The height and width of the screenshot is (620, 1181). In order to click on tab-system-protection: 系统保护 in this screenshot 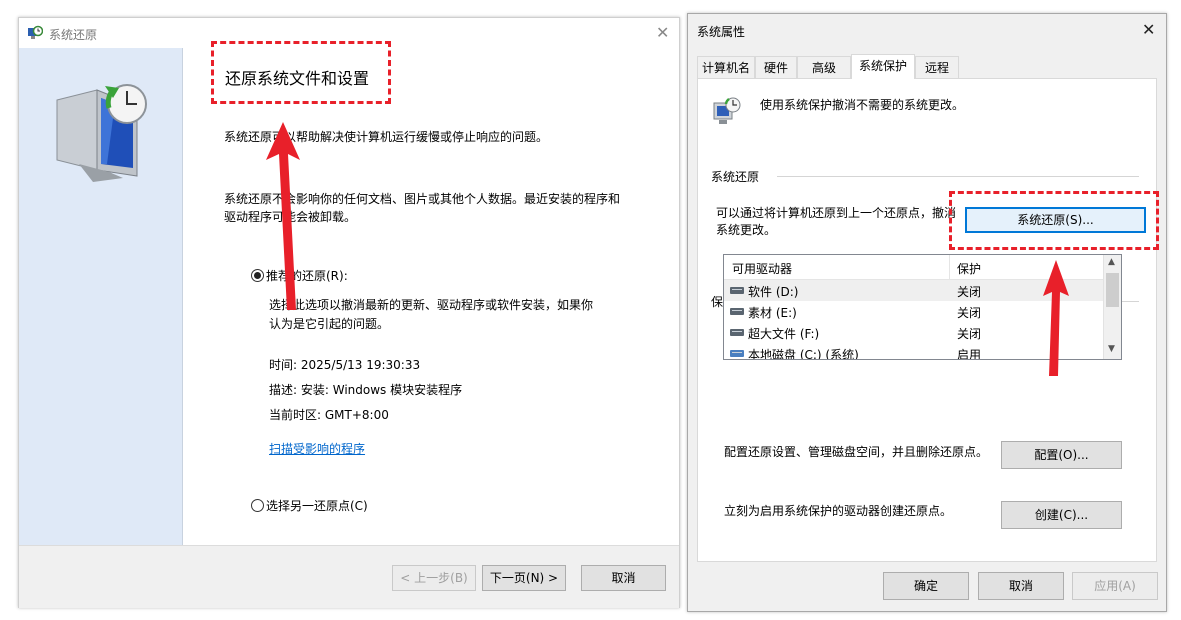, I will do `click(883, 66)`.